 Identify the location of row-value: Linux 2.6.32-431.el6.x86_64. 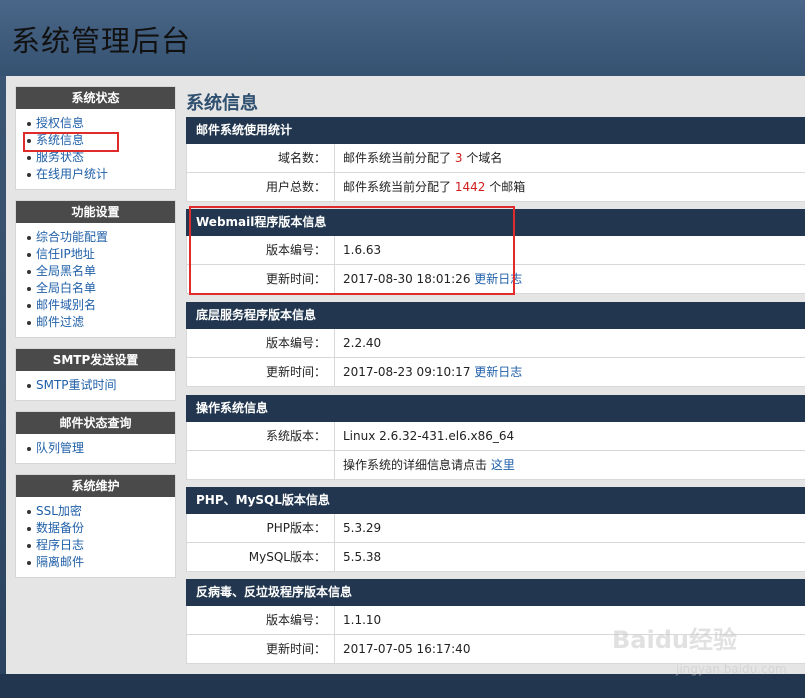
(429, 436).